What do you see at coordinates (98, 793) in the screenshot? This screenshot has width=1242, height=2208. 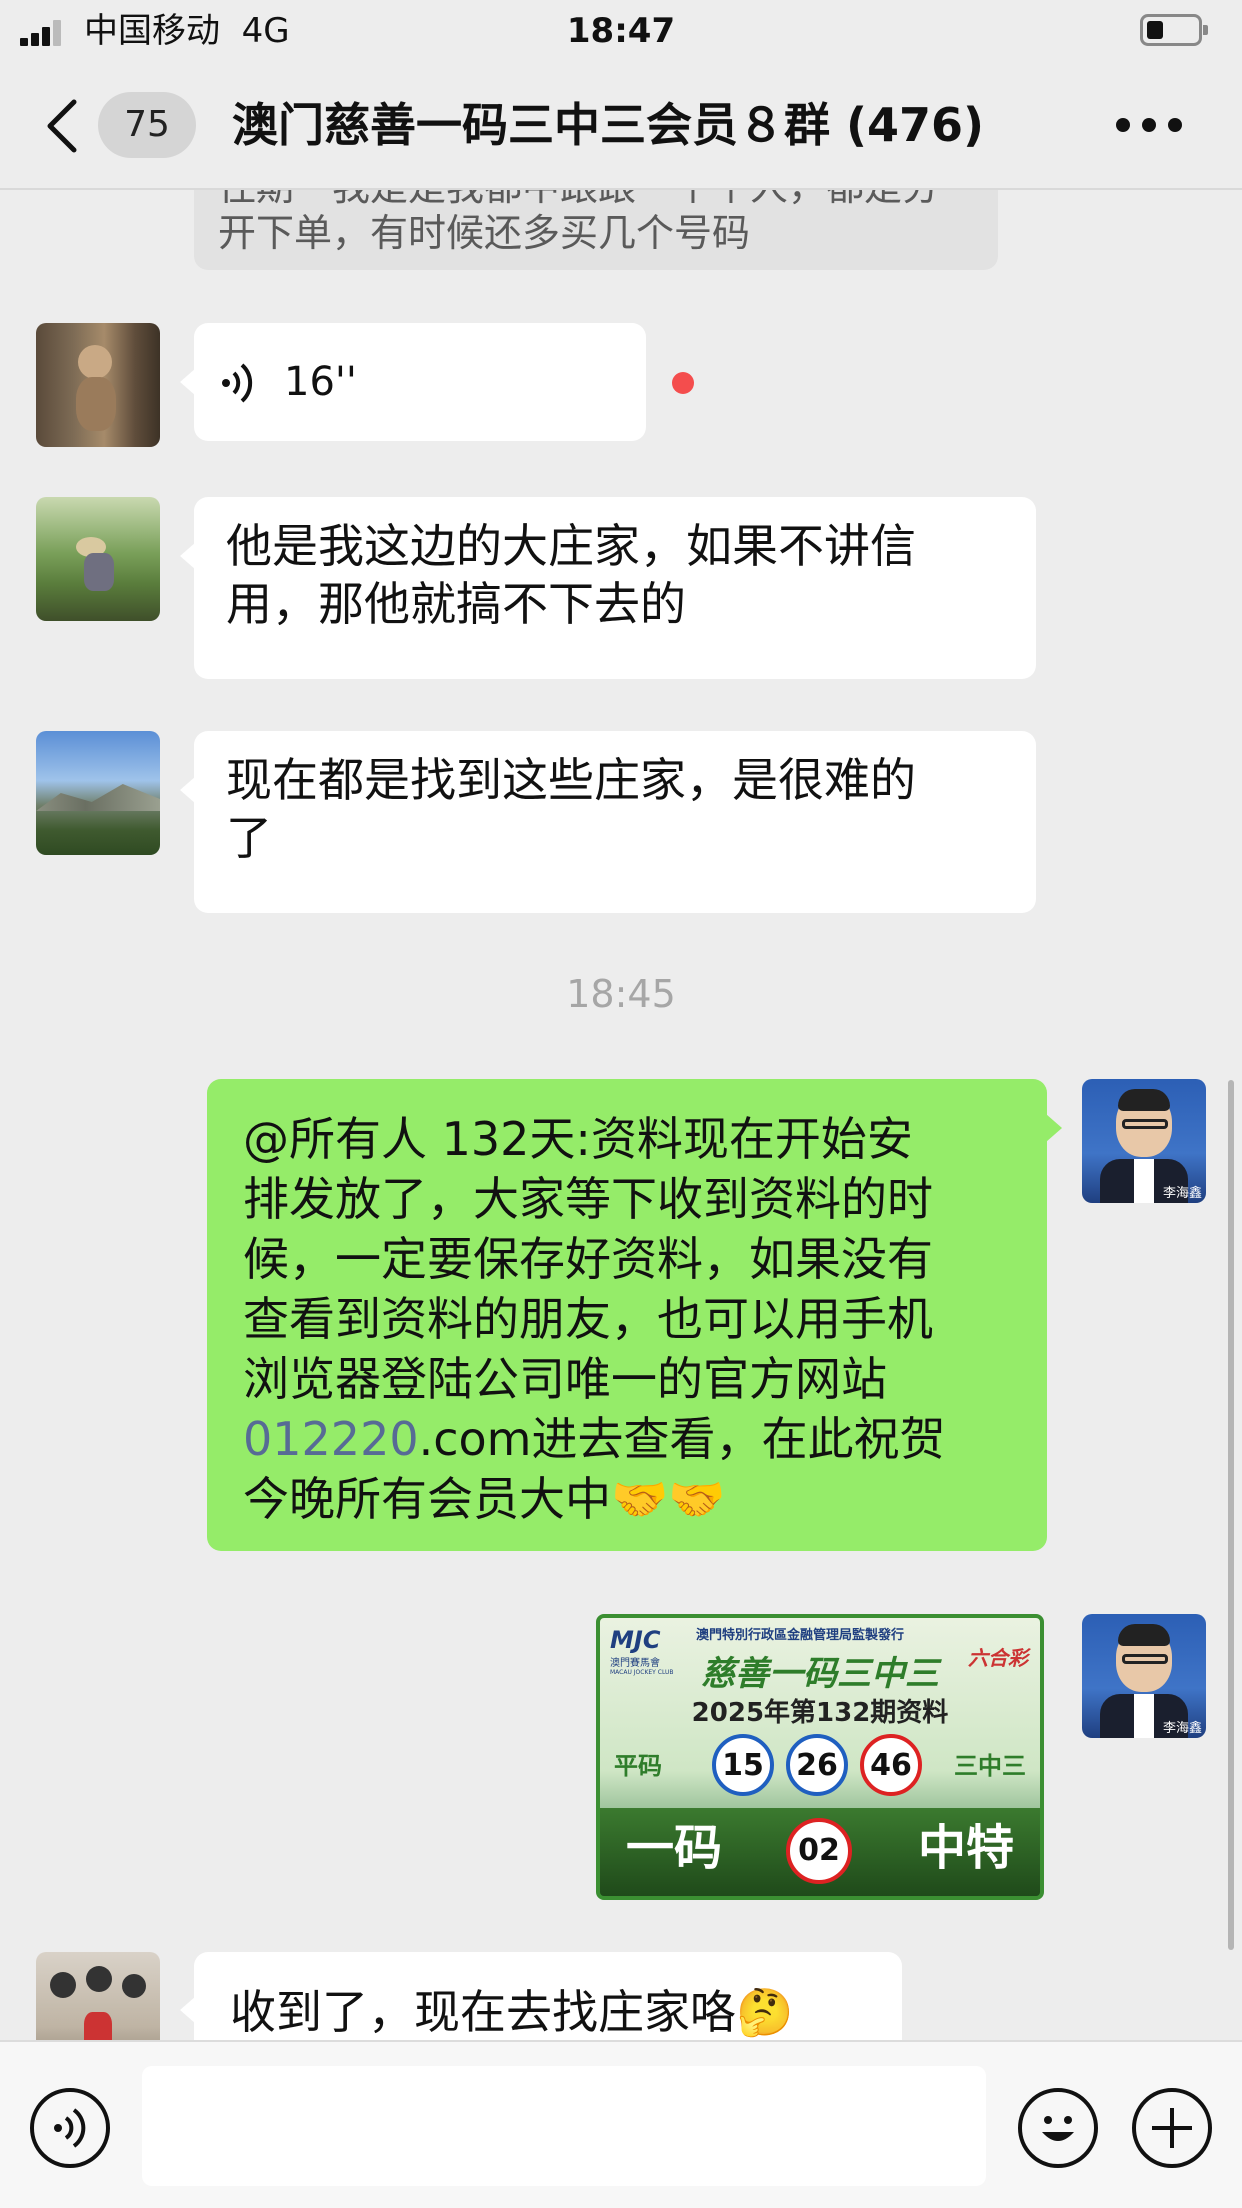 I see `avatar-mountain` at bounding box center [98, 793].